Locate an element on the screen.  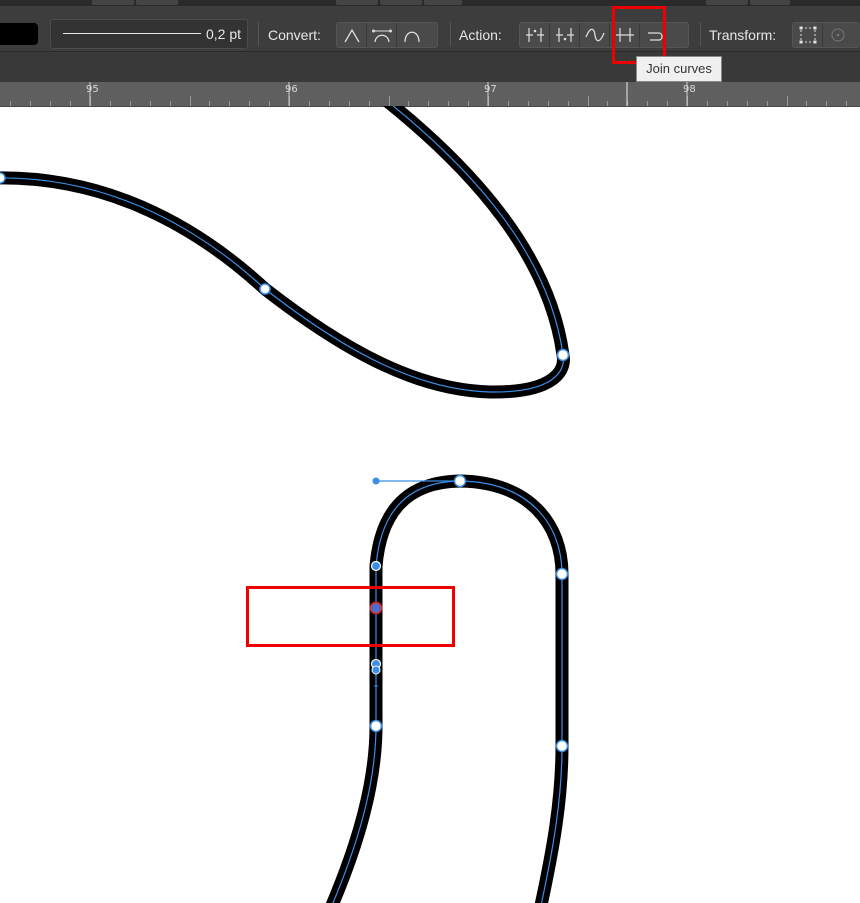
sharp-node-icon is located at coordinates (352, 35).